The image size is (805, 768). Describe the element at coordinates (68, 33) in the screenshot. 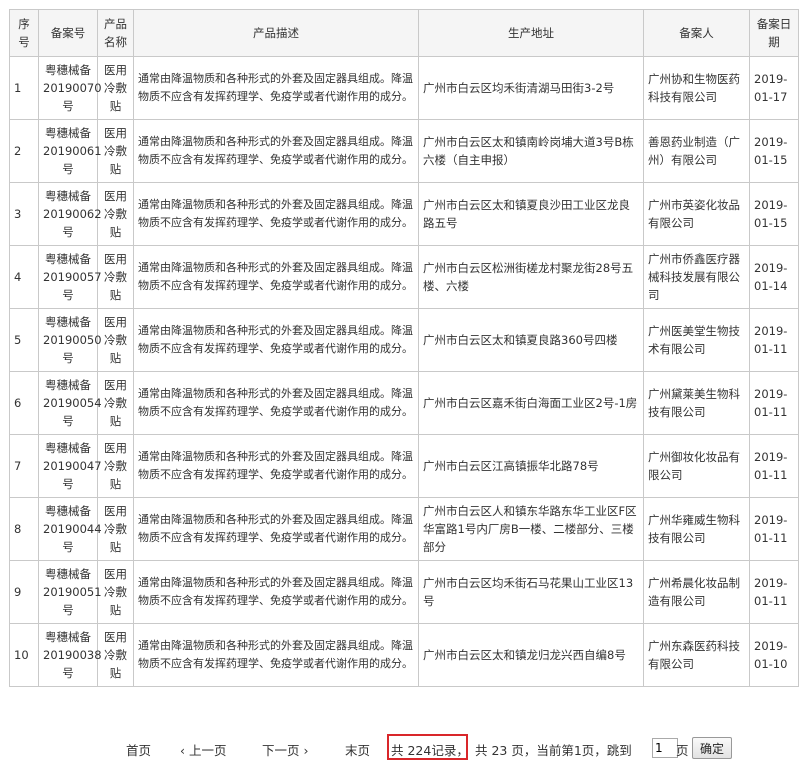

I see `header-registration-no: 备案号` at that location.